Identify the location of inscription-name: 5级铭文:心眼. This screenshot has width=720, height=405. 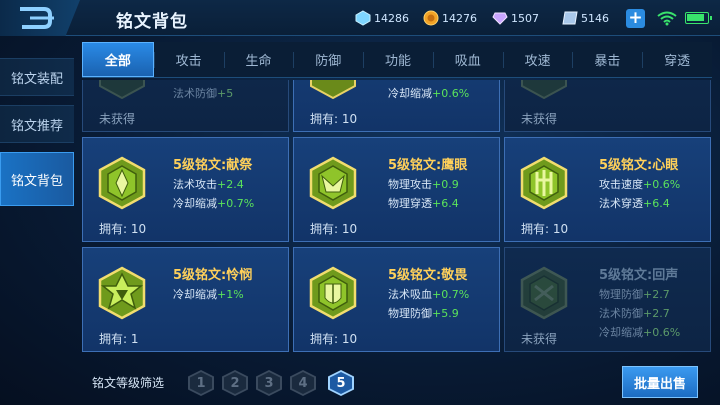
(639, 165).